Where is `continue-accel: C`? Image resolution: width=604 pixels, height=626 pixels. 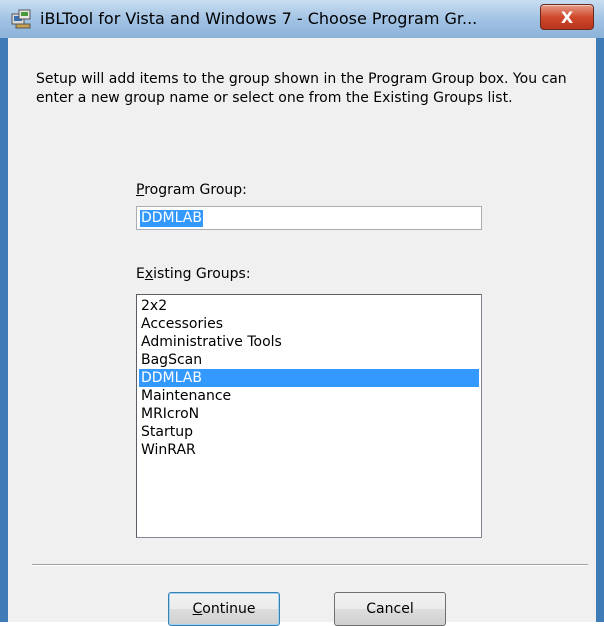
continue-accel: C is located at coordinates (197, 609).